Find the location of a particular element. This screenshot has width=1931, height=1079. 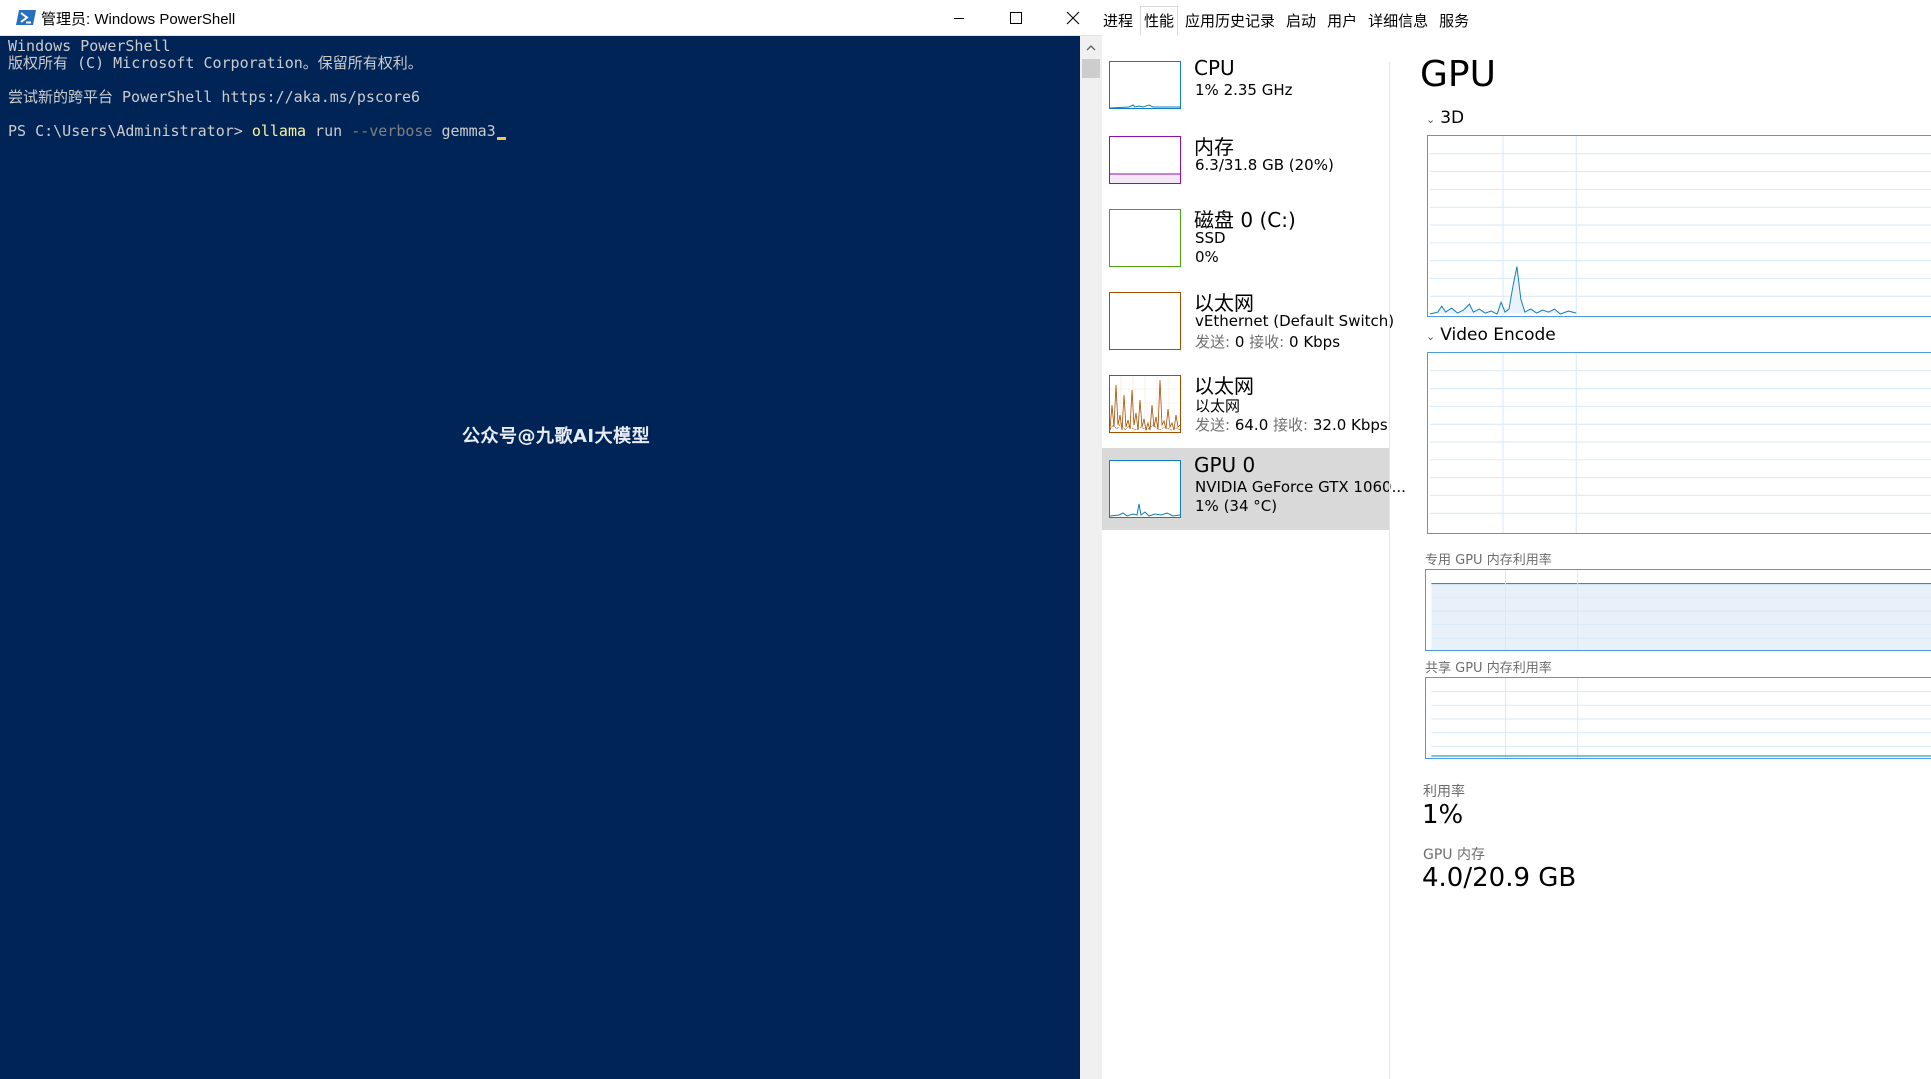

engine-selector-3d: ⌄ 3D is located at coordinates (1445, 118).